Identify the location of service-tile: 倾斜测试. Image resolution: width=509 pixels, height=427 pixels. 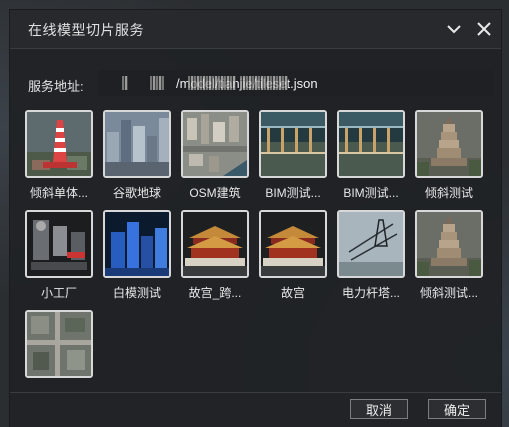
(449, 155).